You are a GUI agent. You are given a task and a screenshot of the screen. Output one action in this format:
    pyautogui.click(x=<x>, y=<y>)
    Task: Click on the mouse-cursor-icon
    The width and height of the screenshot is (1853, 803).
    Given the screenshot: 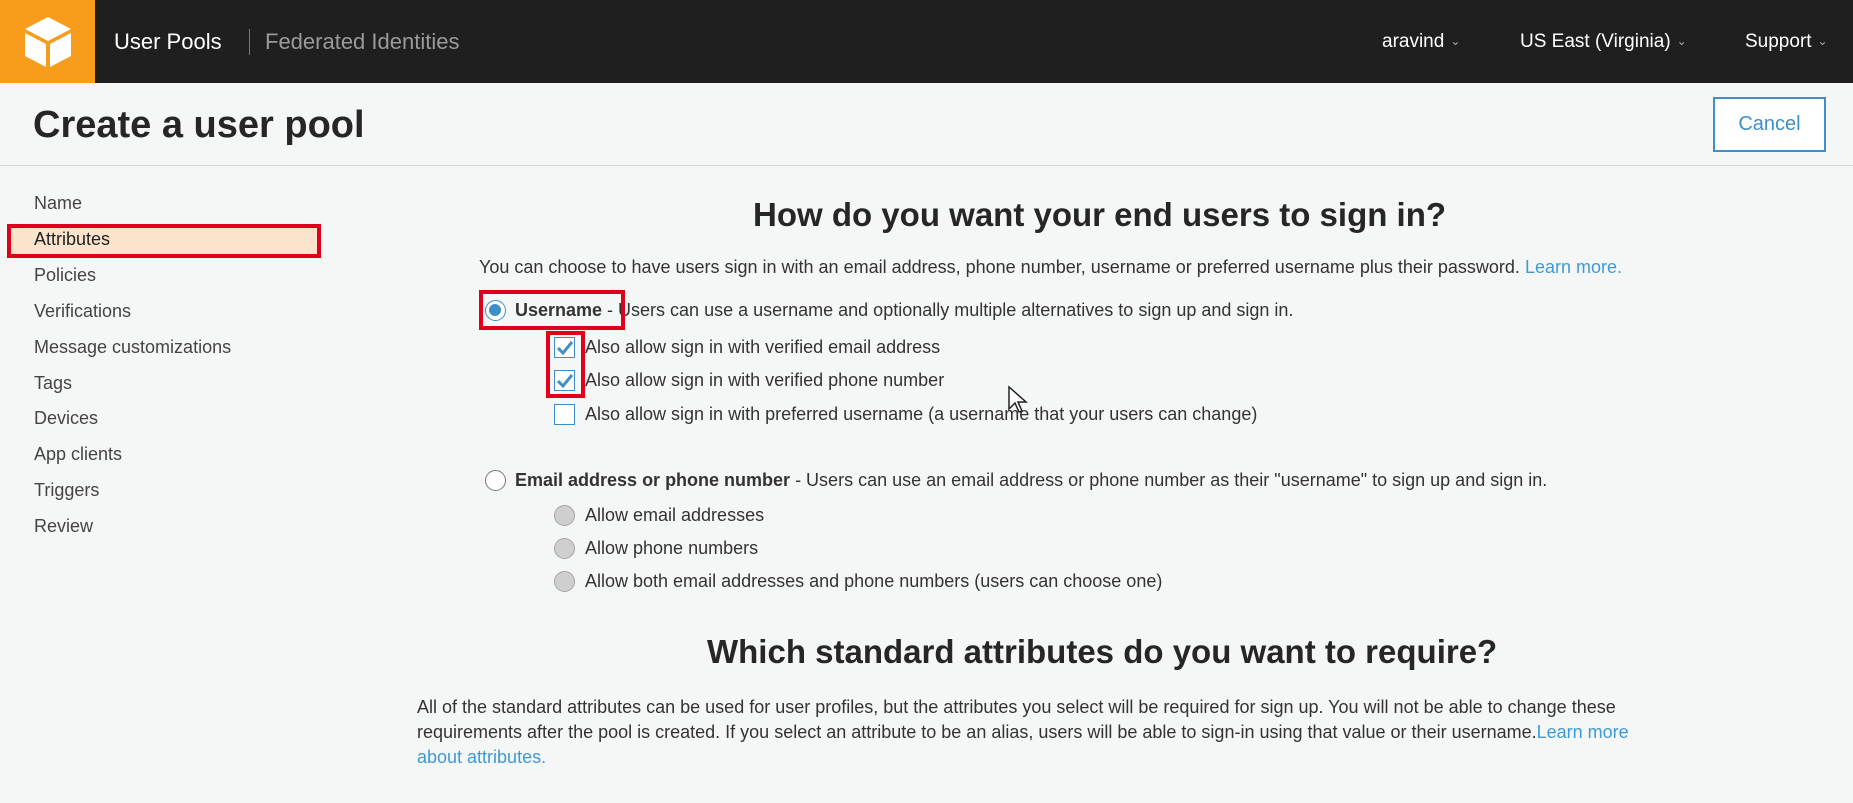 What is the action you would take?
    pyautogui.click(x=1018, y=402)
    